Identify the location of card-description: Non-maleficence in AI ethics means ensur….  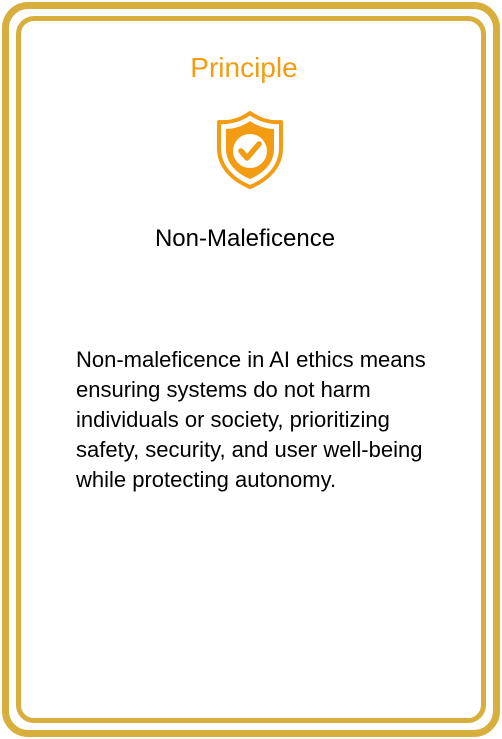
(251, 419).